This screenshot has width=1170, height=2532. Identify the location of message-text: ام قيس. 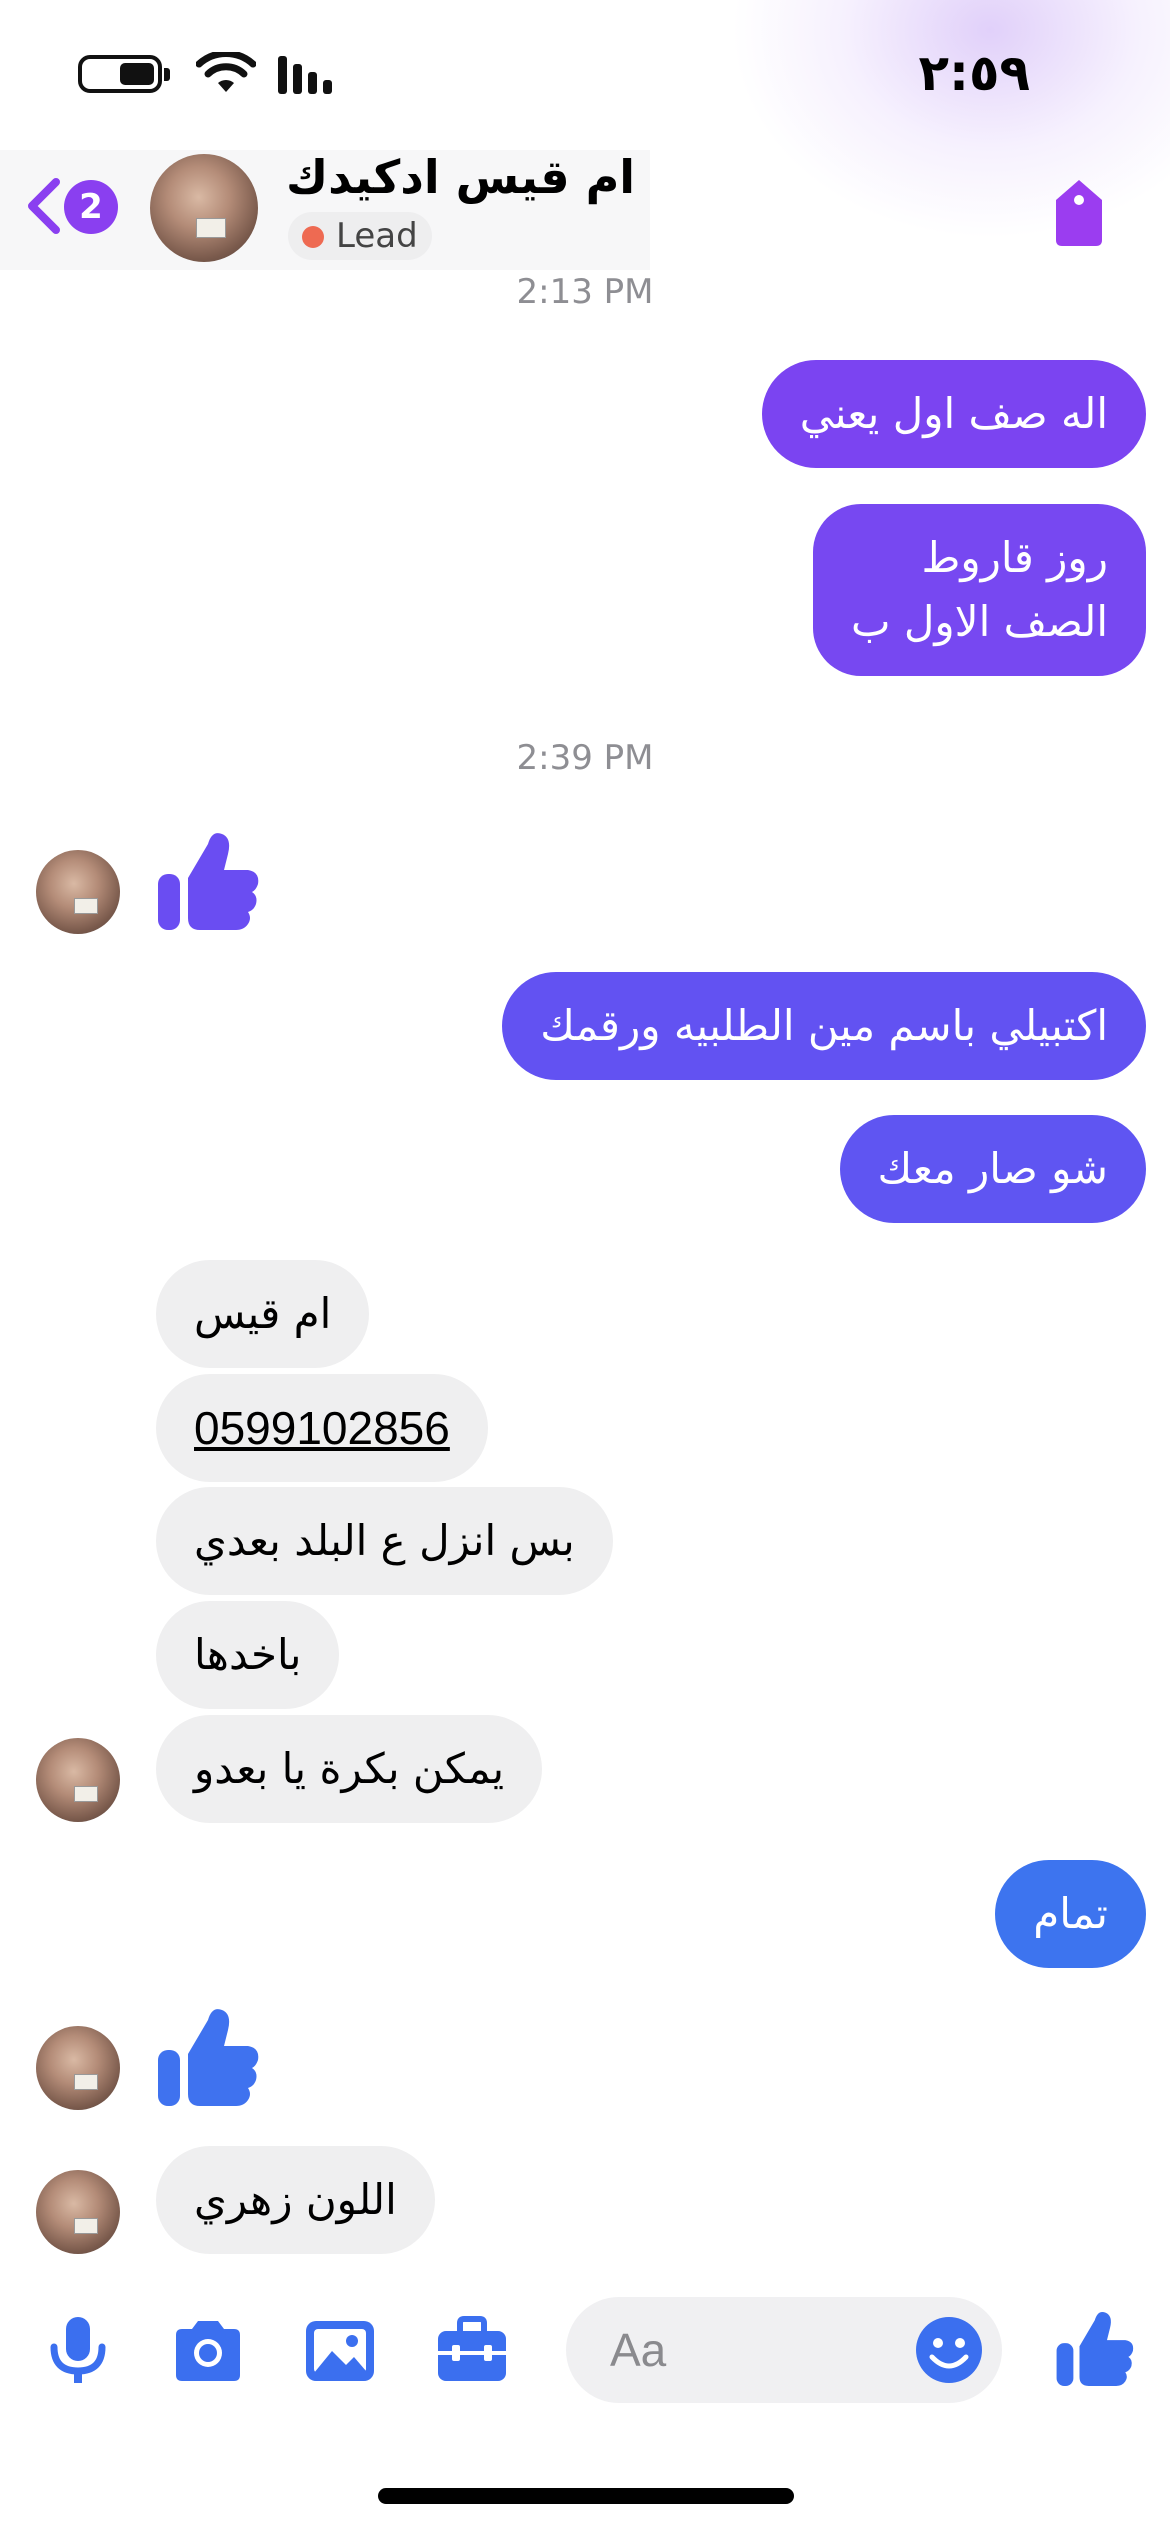
(263, 1313).